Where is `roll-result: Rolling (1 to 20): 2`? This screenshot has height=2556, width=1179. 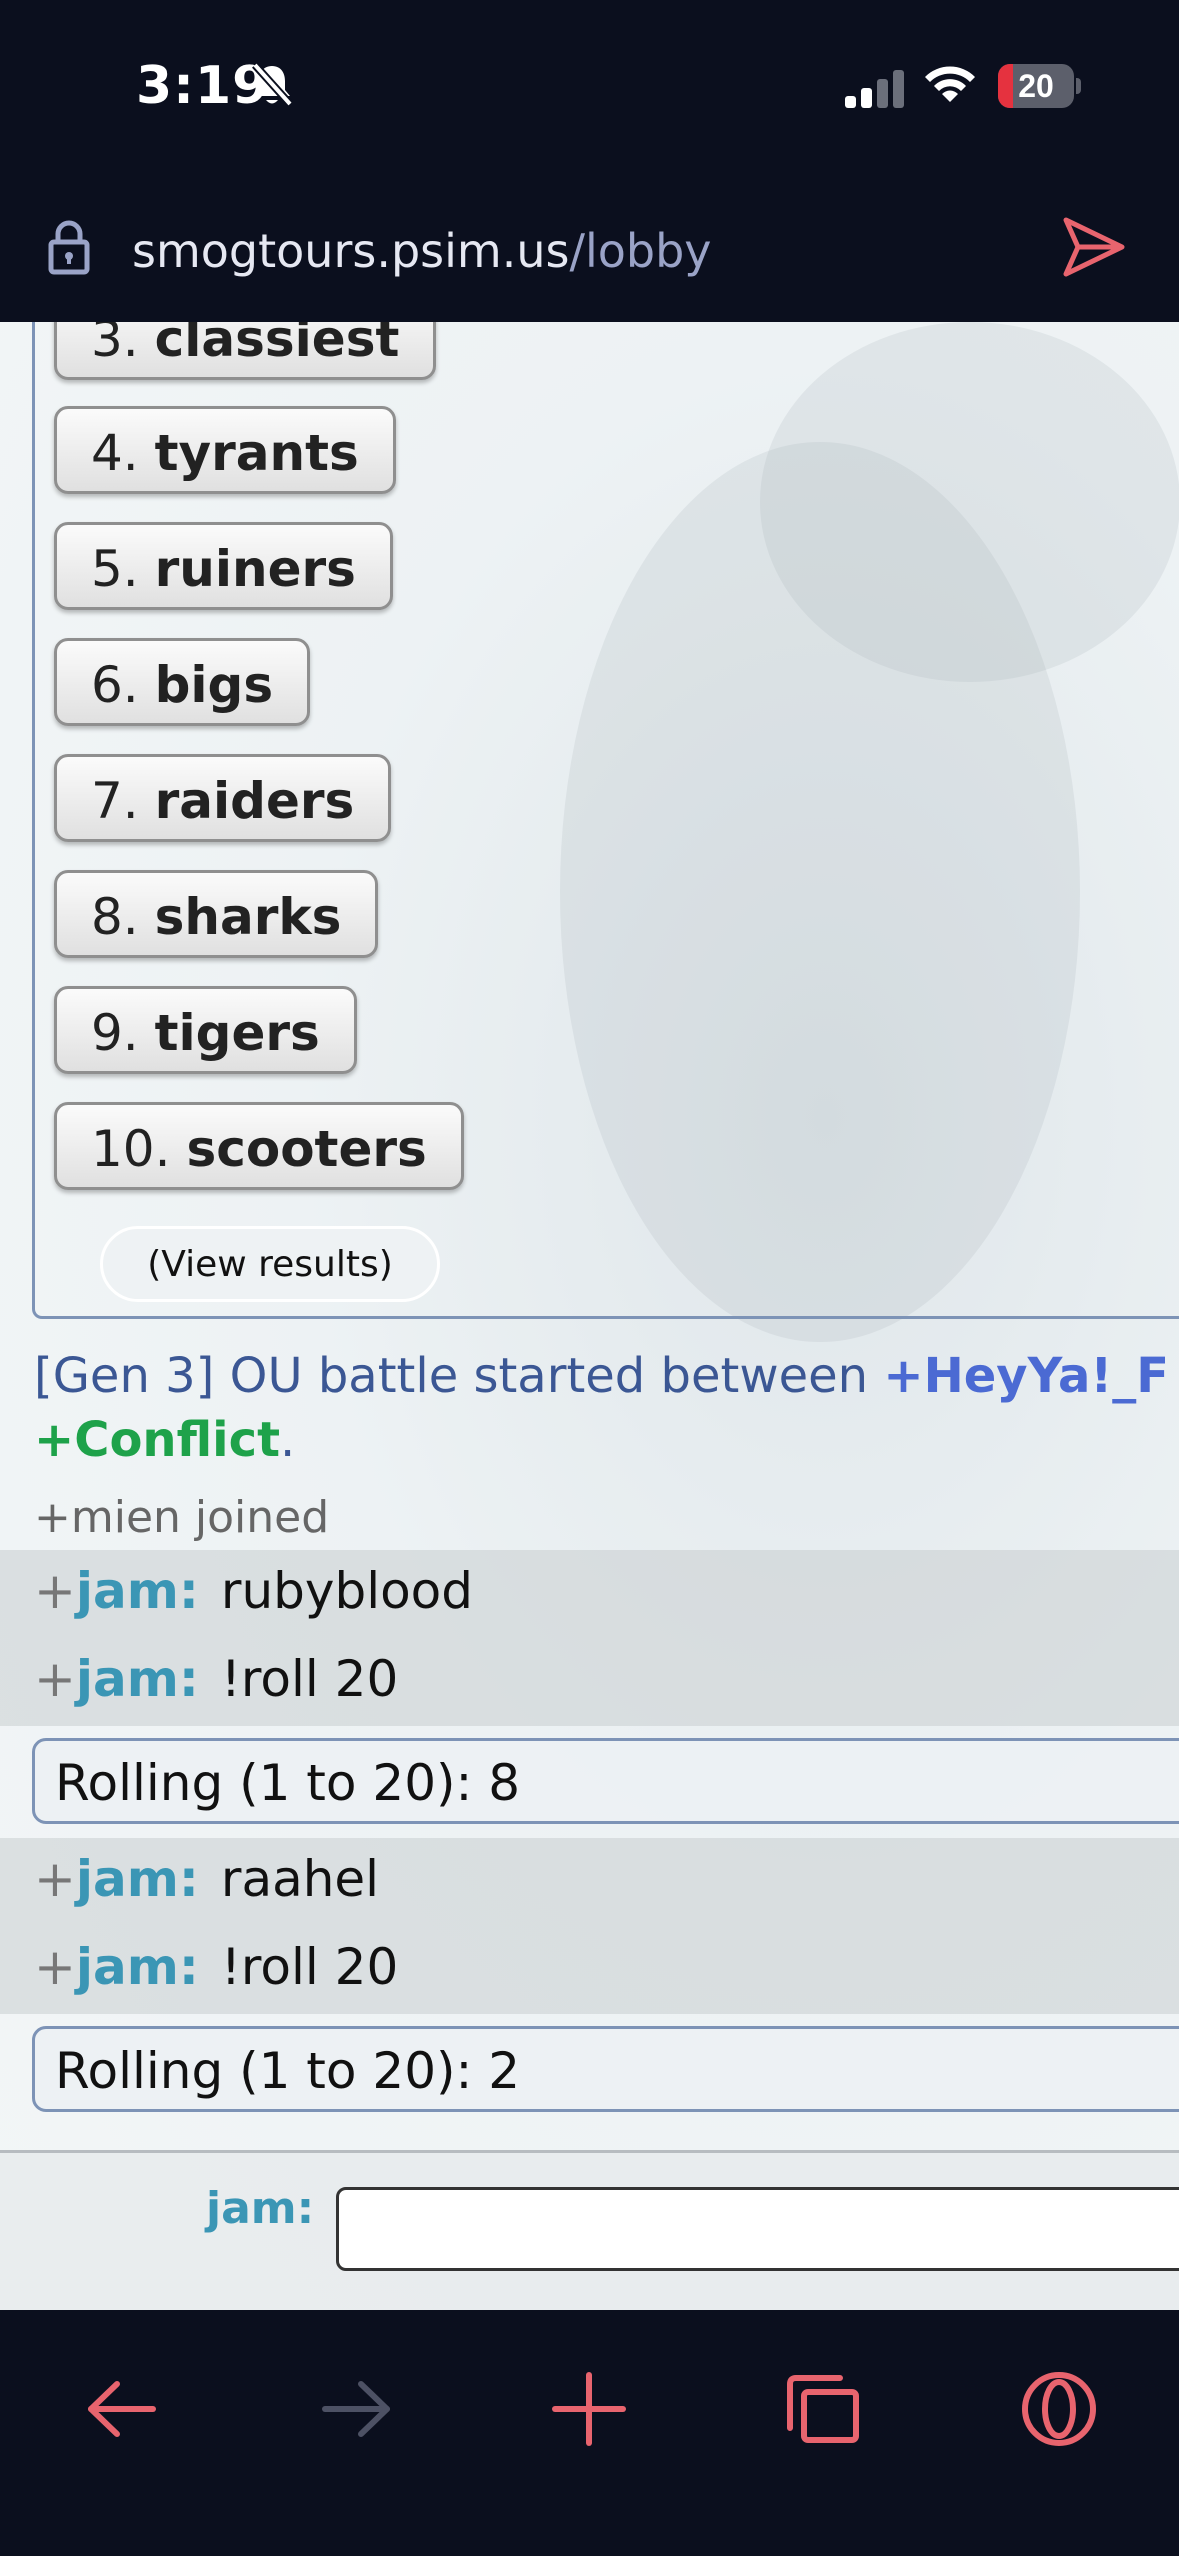
roll-result: Rolling (1 to 20): 2 is located at coordinates (605, 2069).